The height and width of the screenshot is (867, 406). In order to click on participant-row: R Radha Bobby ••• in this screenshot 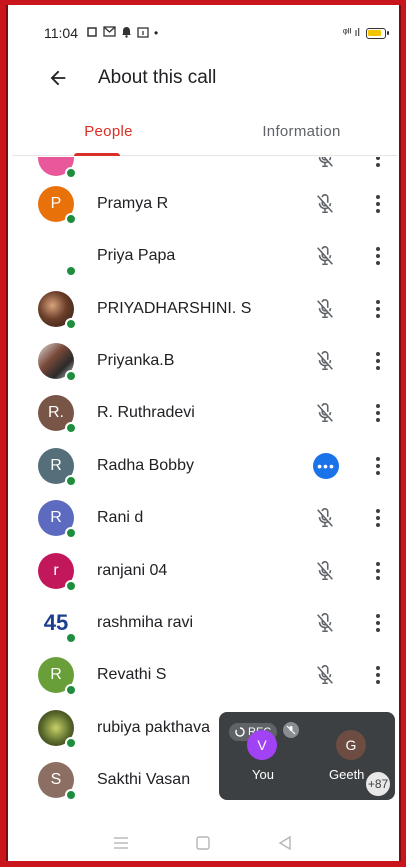, I will do `click(205, 466)`.